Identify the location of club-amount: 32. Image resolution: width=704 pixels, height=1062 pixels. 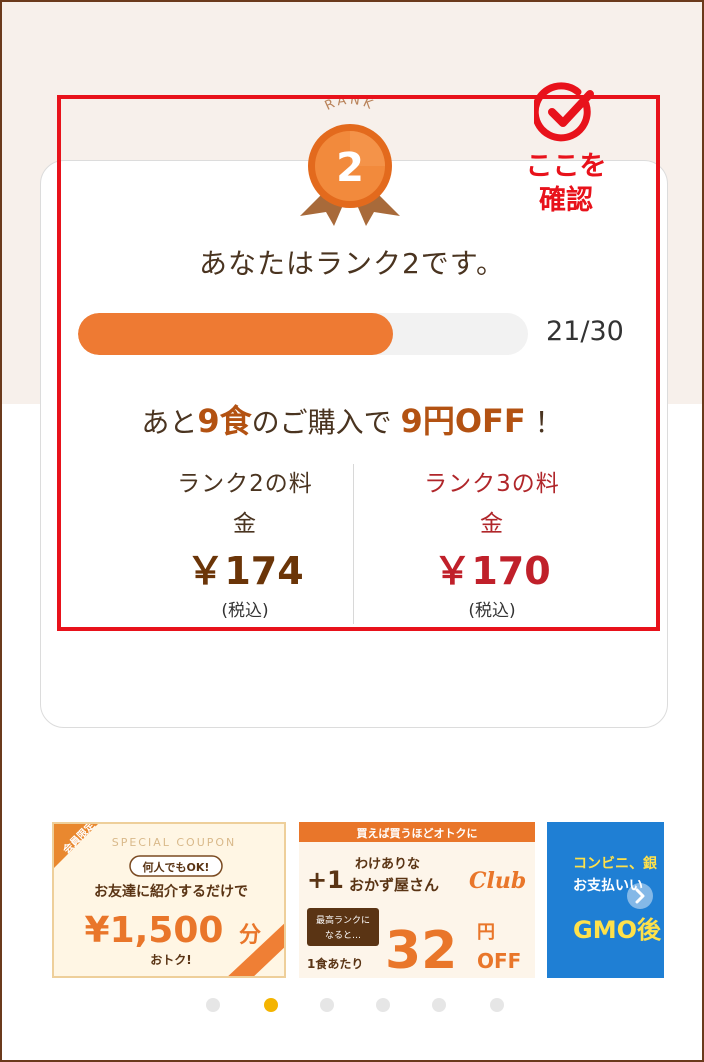
(421, 949).